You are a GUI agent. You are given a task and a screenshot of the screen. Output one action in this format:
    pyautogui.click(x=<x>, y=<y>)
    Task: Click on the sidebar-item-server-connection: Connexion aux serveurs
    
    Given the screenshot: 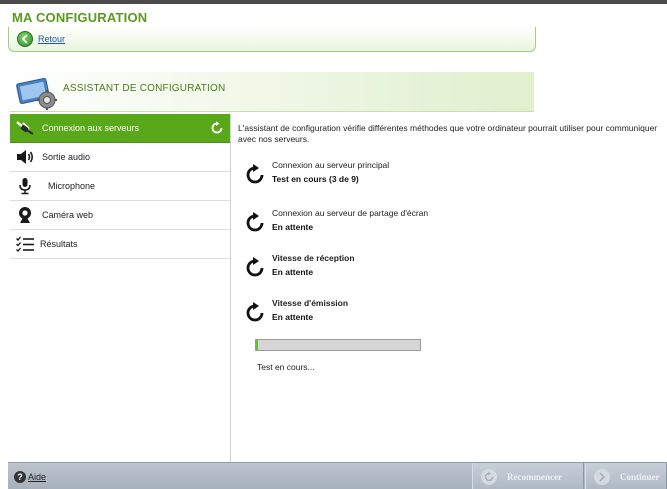 What is the action you would take?
    pyautogui.click(x=120, y=128)
    